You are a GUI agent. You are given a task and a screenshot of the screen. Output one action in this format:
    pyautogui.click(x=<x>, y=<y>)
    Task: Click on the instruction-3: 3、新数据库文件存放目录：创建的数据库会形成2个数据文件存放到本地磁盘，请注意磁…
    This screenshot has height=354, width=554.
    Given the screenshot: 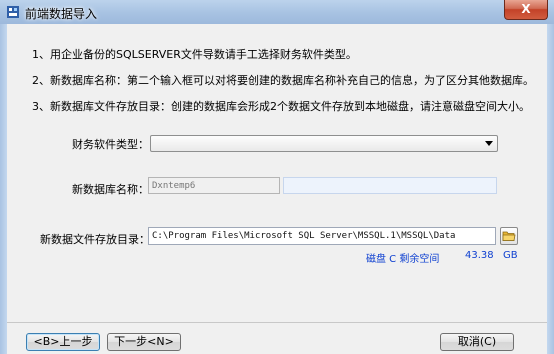 What is the action you would take?
    pyautogui.click(x=281, y=106)
    